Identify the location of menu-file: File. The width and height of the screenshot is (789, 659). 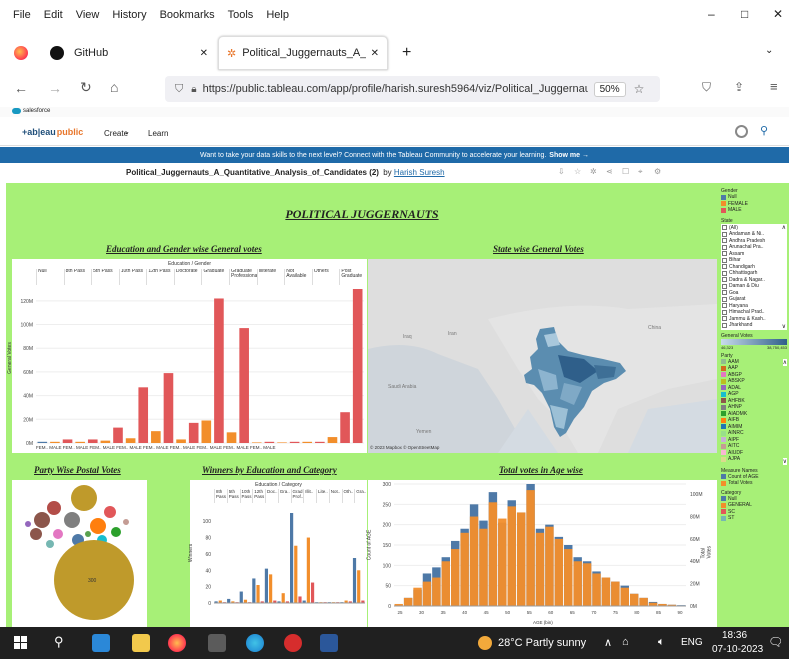
(22, 15).